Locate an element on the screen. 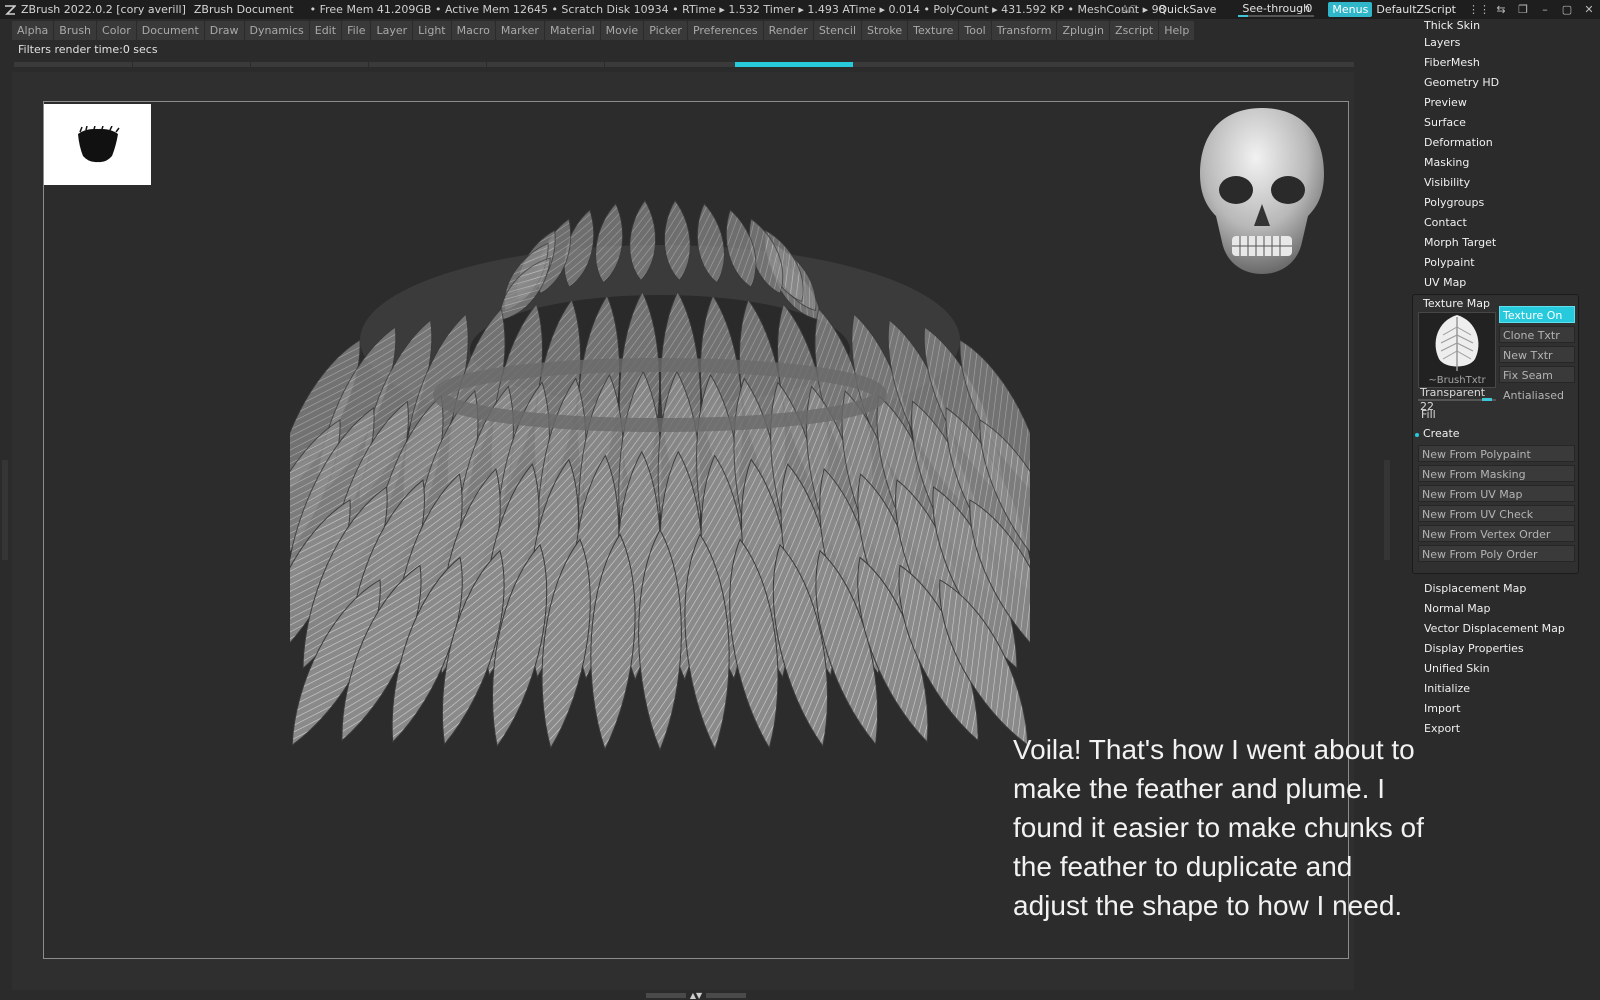  tool-item-morph-target: Morph Target is located at coordinates (1460, 243).